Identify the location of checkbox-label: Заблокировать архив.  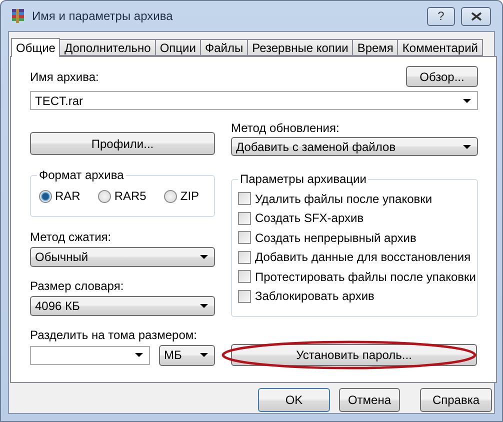
(314, 296).